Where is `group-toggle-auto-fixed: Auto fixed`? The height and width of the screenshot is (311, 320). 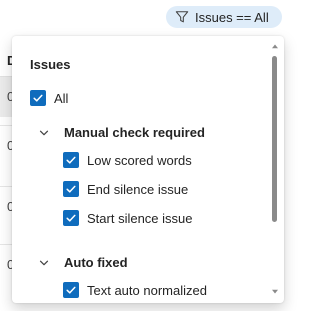
group-toggle-auto-fixed: Auto fixed is located at coordinates (83, 262).